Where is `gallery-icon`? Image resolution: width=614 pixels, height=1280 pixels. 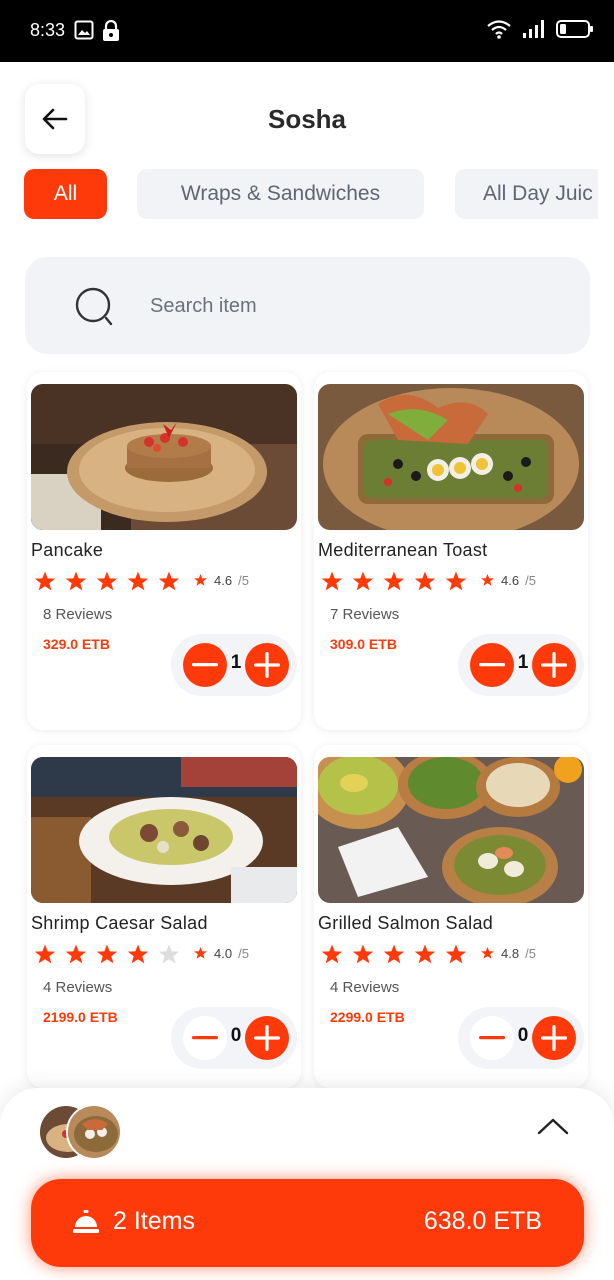
gallery-icon is located at coordinates (84, 30).